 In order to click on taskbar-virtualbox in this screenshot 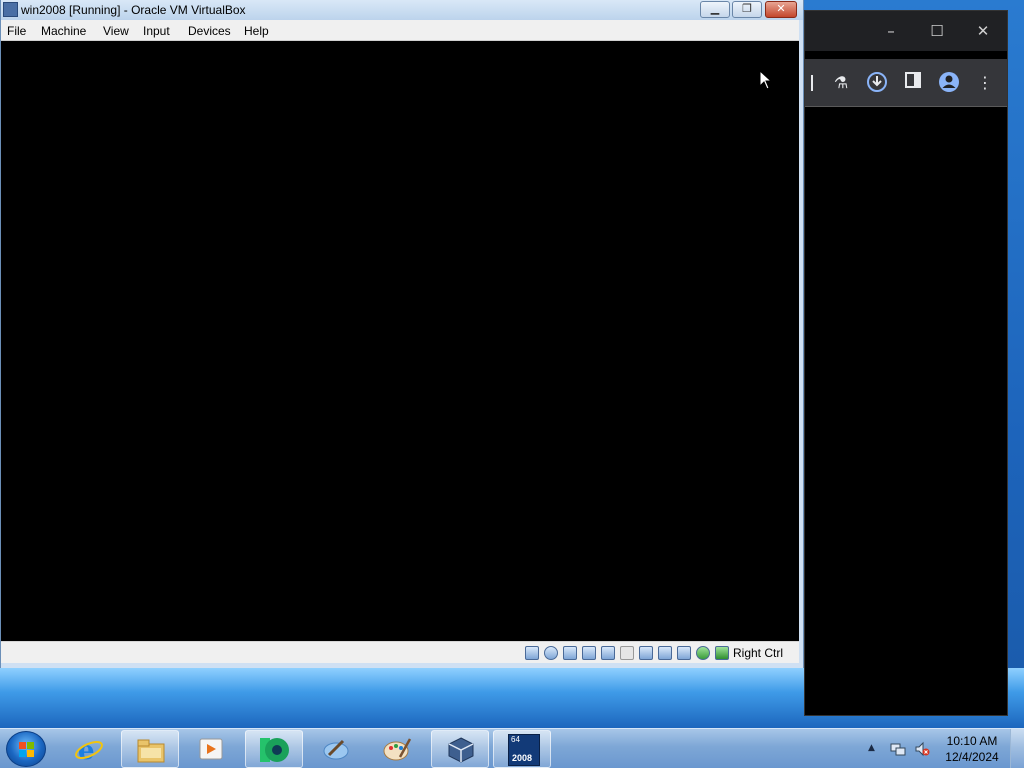, I will do `click(460, 749)`.